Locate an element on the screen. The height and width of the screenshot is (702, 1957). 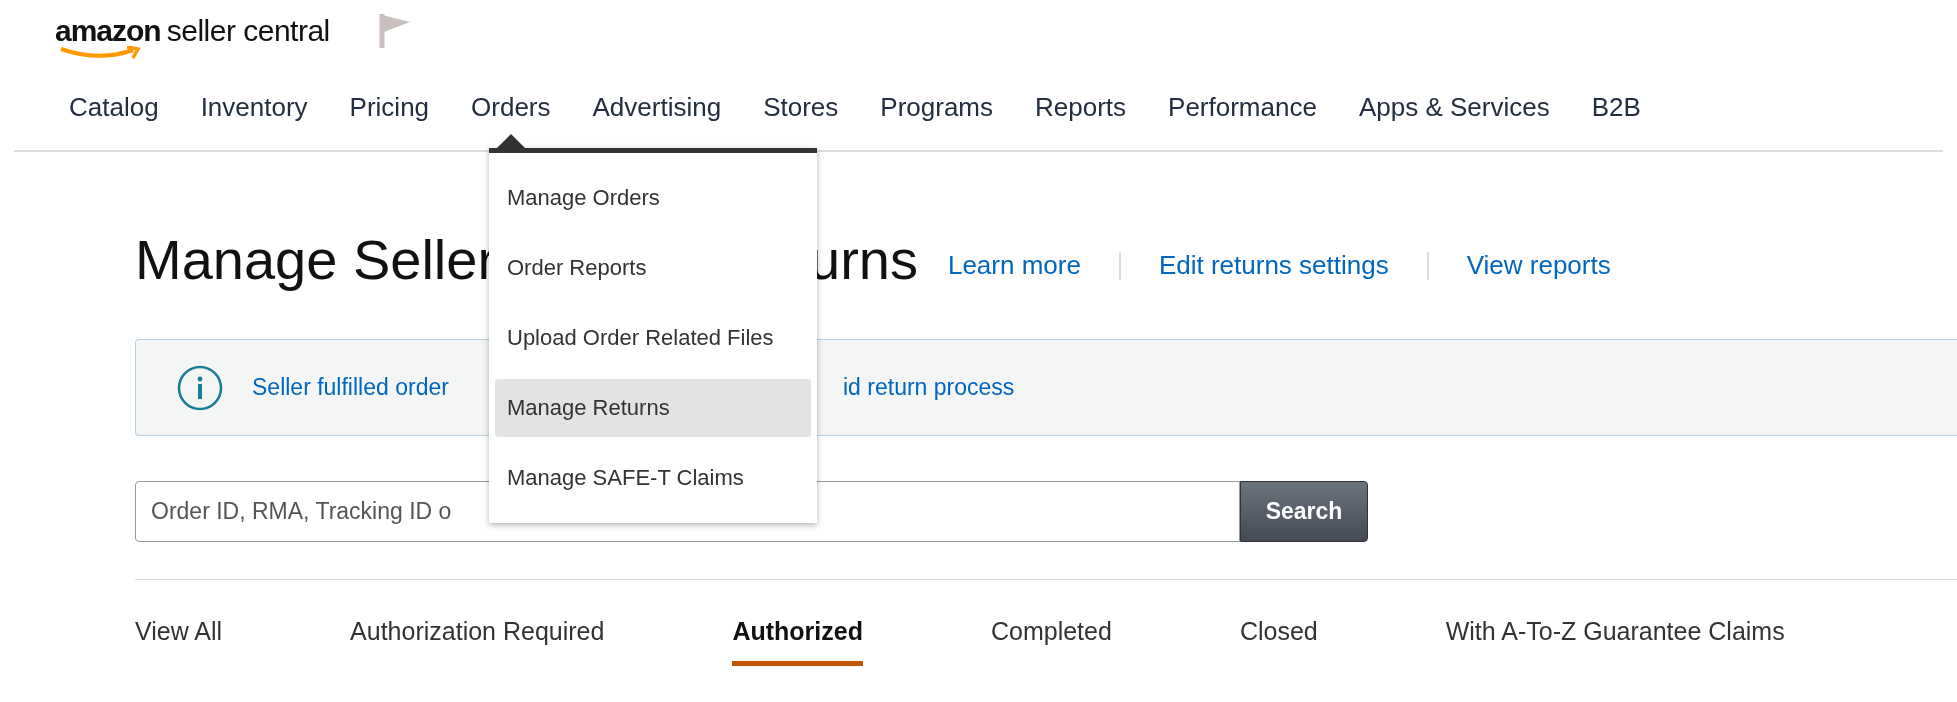
menu-item: Manage Returns is located at coordinates (653, 408).